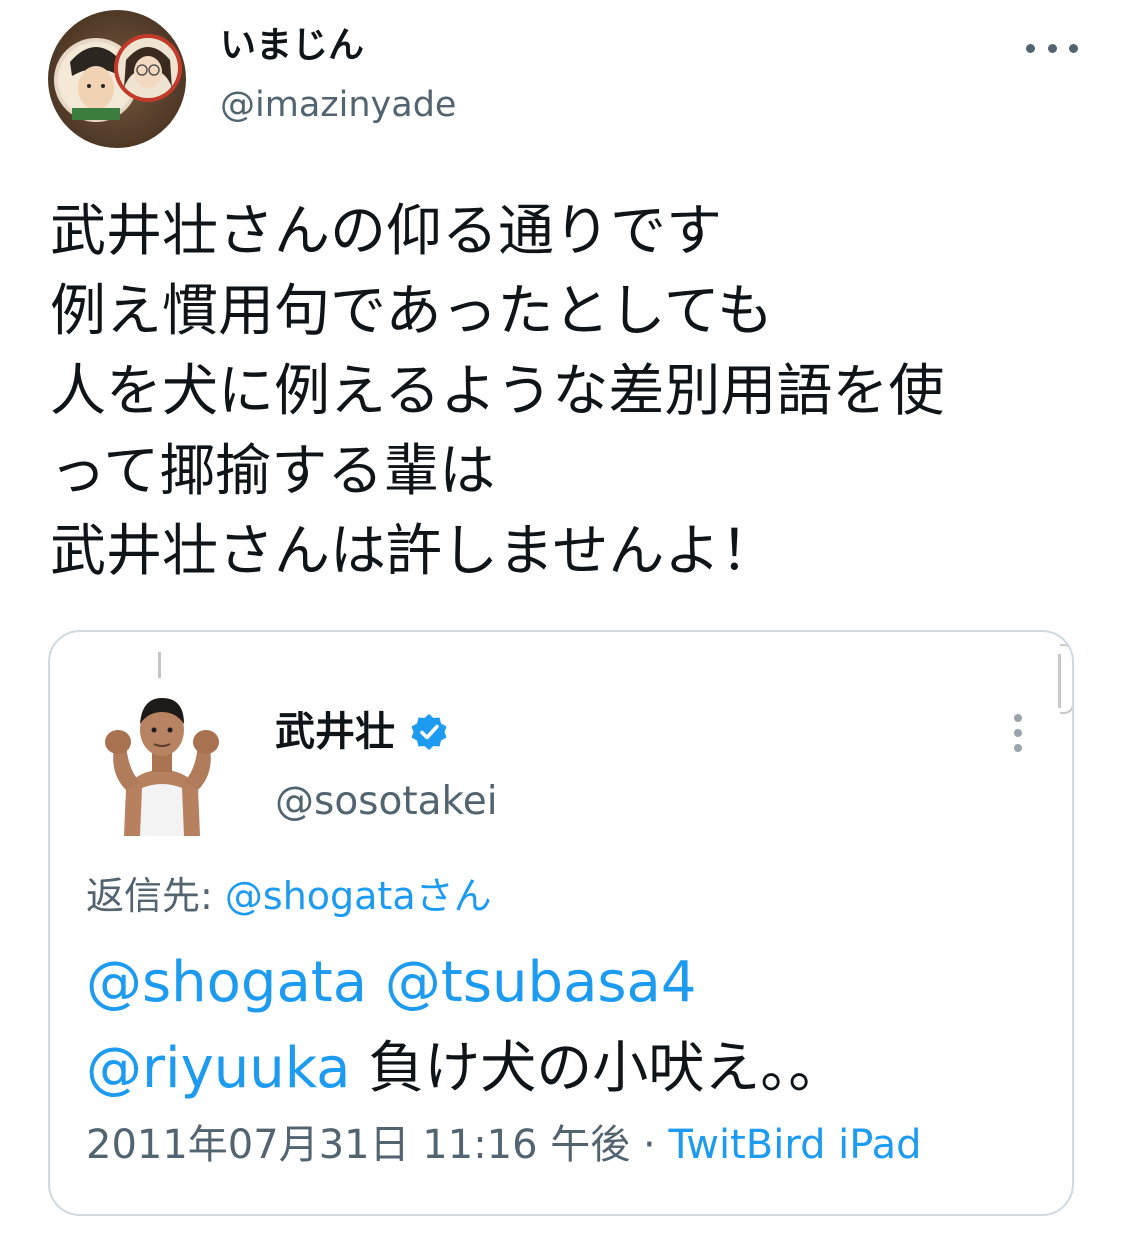 The height and width of the screenshot is (1239, 1125). I want to click on quoted-line: @riyuuka 負け犬の小吠え。。, so click(465, 1069).